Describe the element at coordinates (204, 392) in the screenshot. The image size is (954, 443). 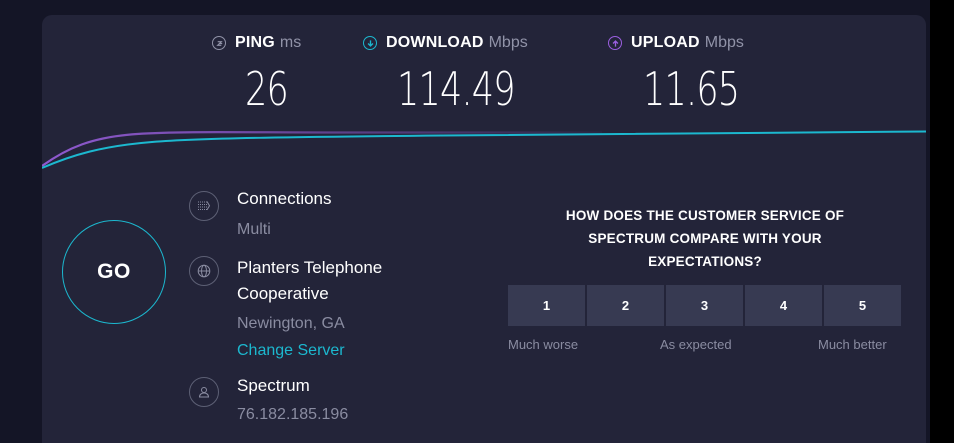
I see `user-icon` at that location.